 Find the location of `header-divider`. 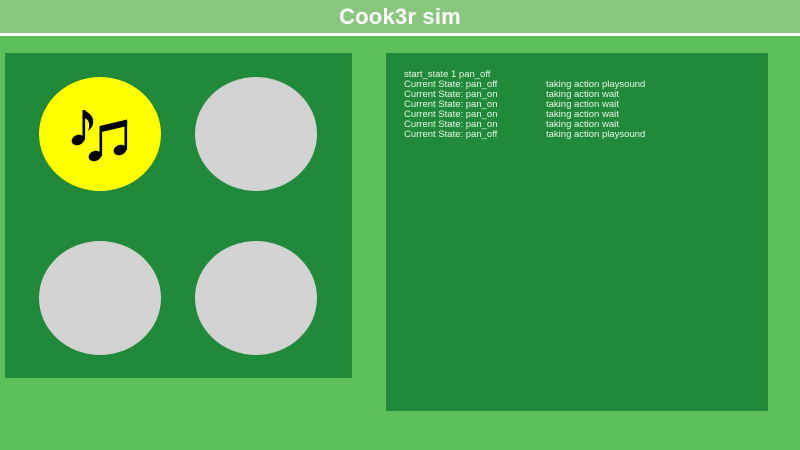

header-divider is located at coordinates (400, 34).